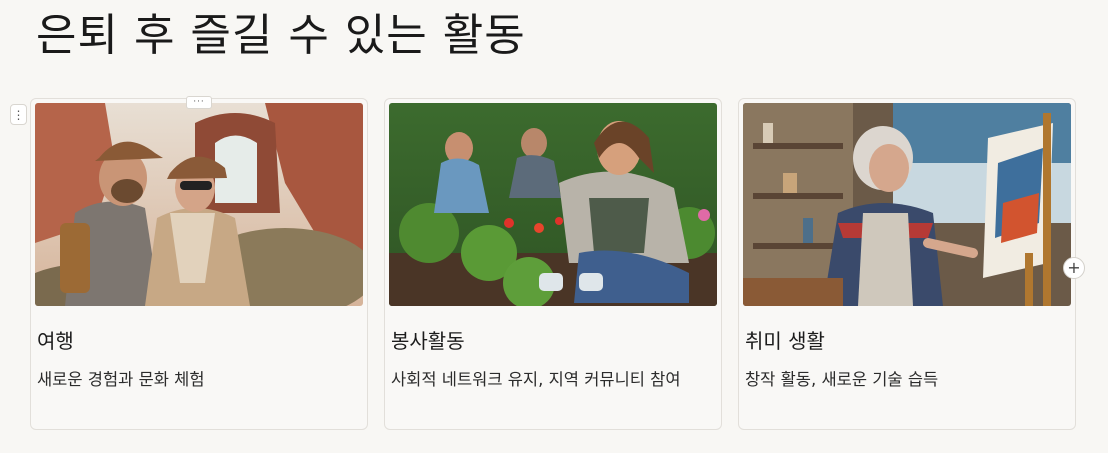 This screenshot has height=453, width=1108. I want to click on card-title: 봉사활동, so click(428, 341).